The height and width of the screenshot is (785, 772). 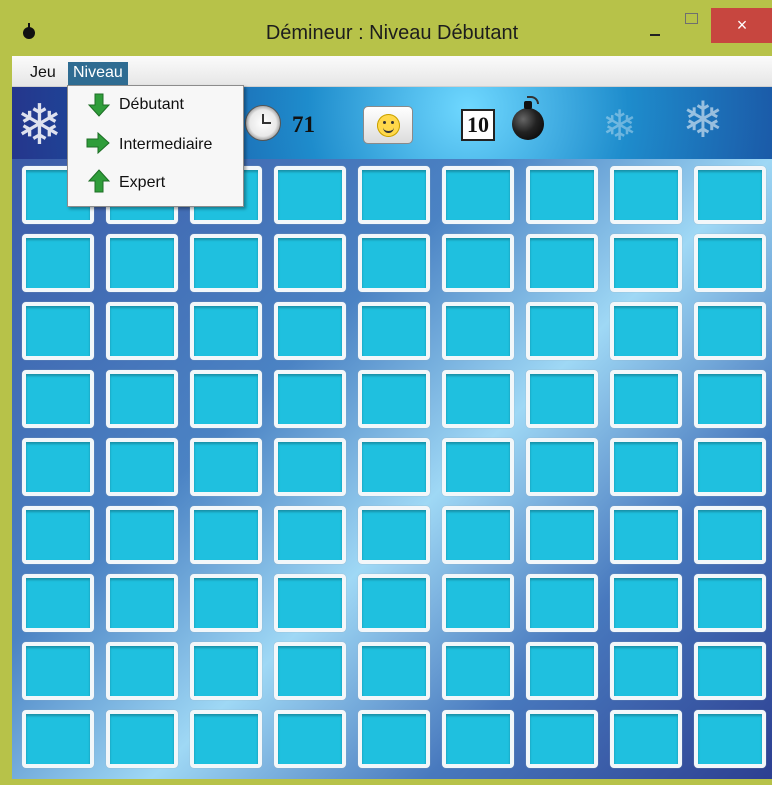 What do you see at coordinates (43, 73) in the screenshot?
I see `menu-jeu: Jeu` at bounding box center [43, 73].